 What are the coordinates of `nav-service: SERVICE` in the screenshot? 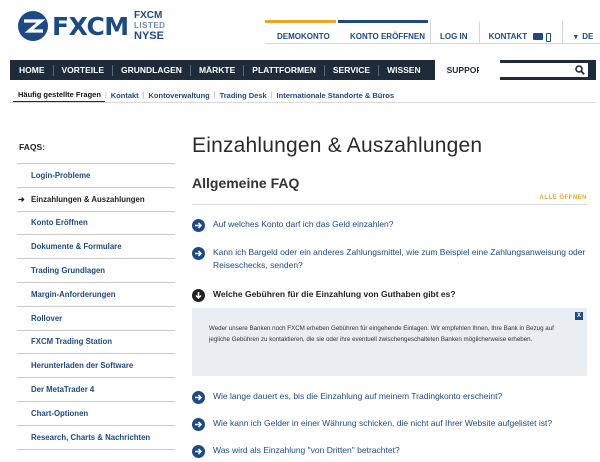 It's located at (352, 70).